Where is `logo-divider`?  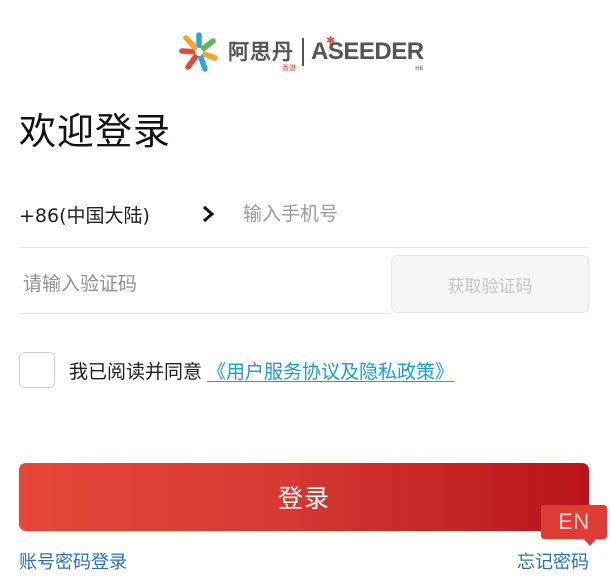 logo-divider is located at coordinates (303, 52).